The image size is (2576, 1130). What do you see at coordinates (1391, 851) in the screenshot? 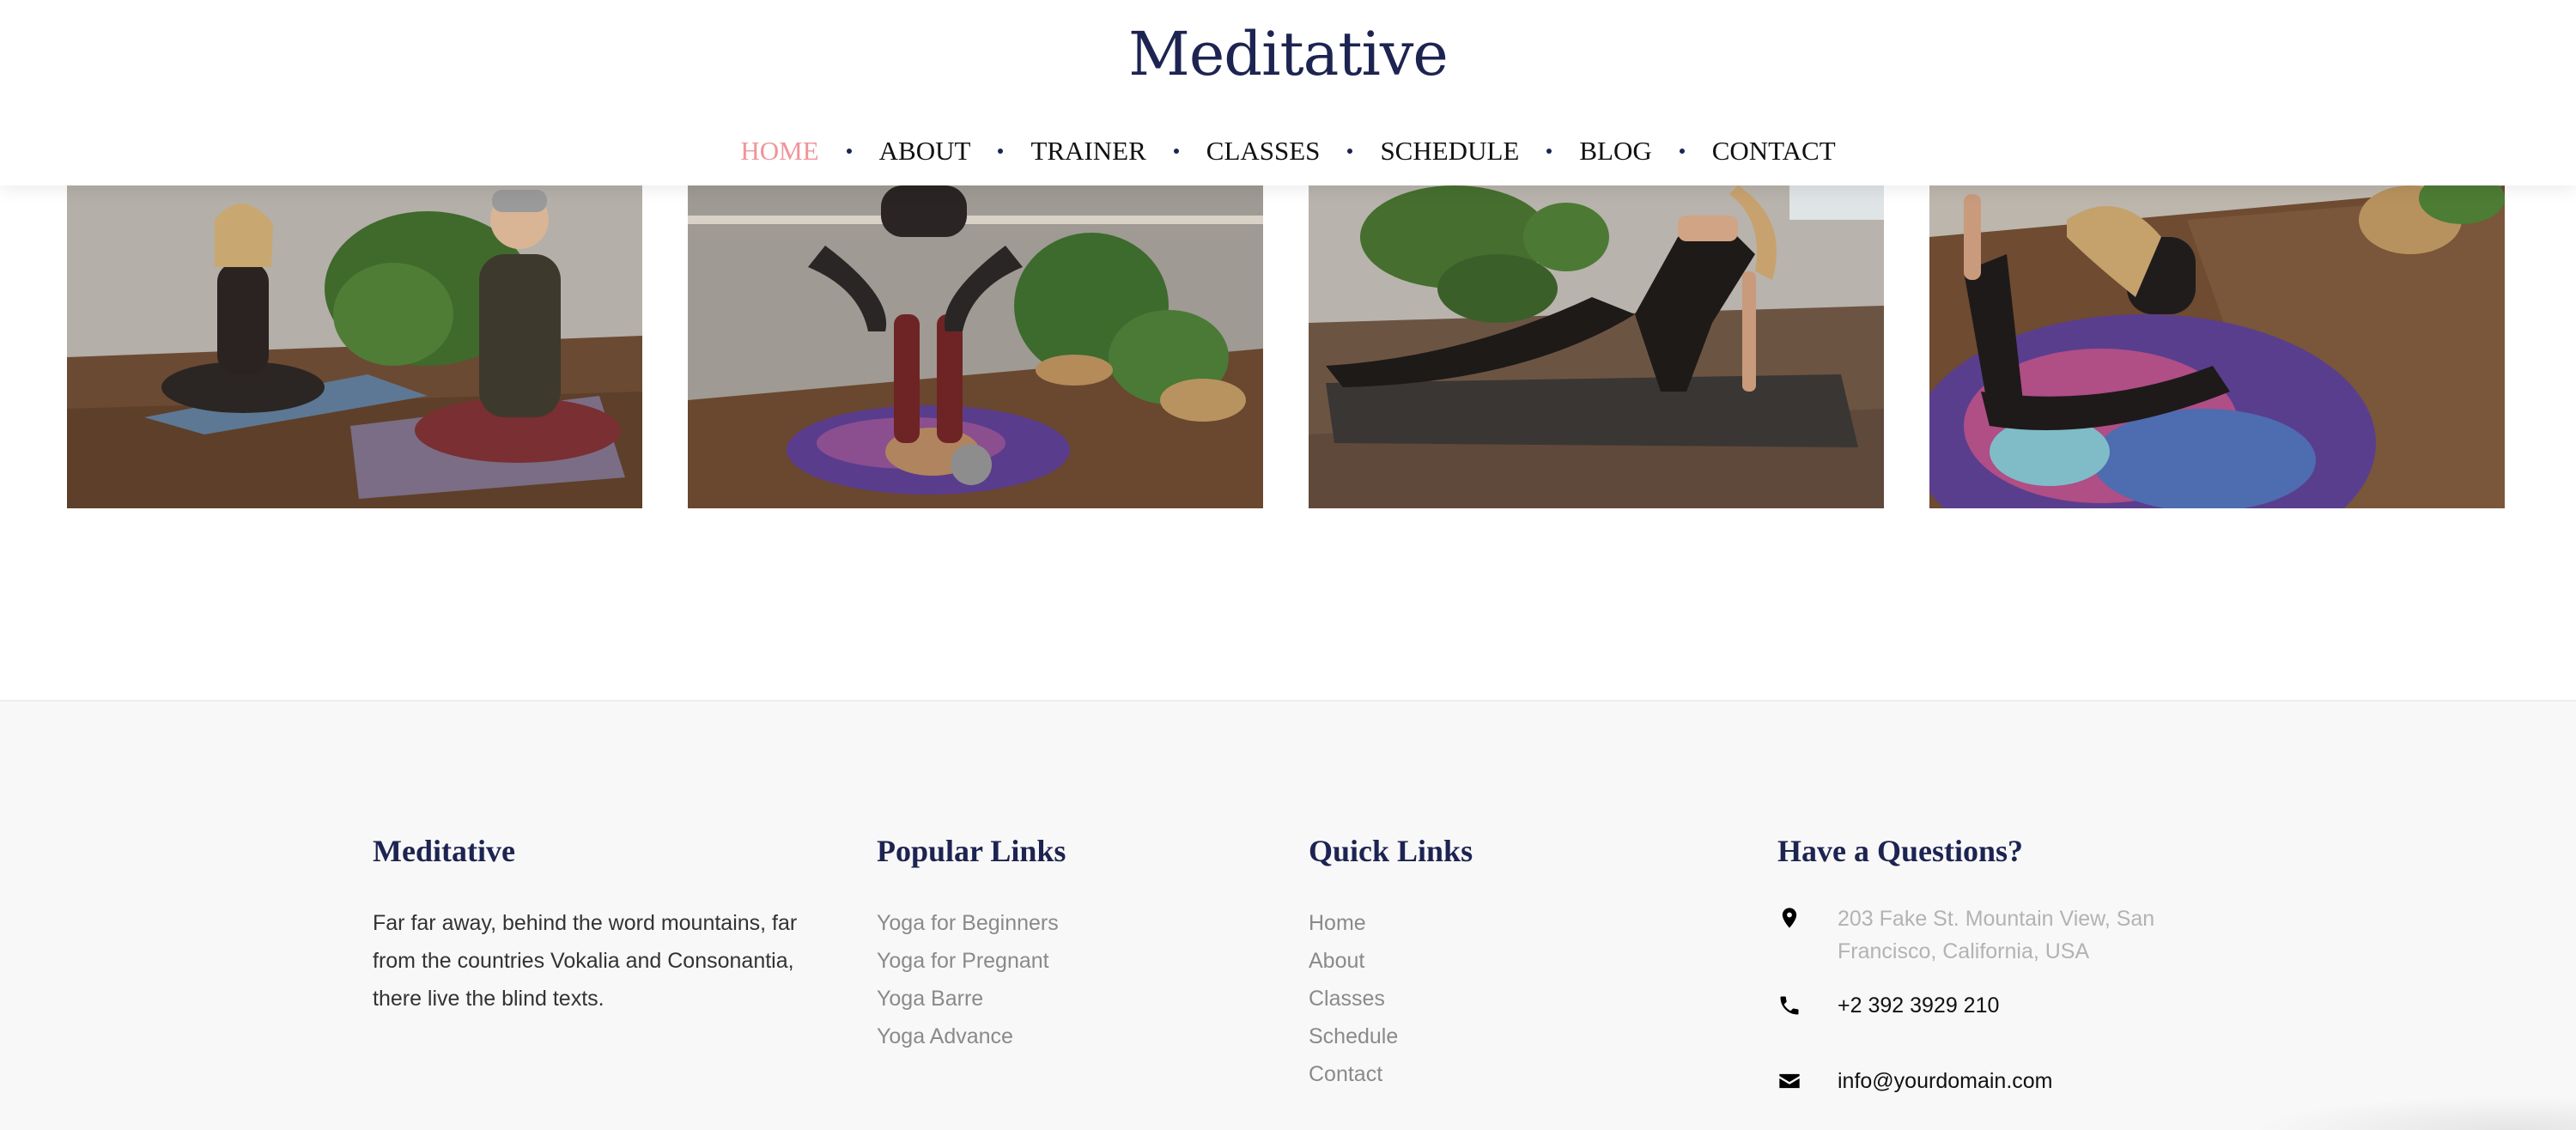
I see `quick-links-title: Quick Links` at bounding box center [1391, 851].